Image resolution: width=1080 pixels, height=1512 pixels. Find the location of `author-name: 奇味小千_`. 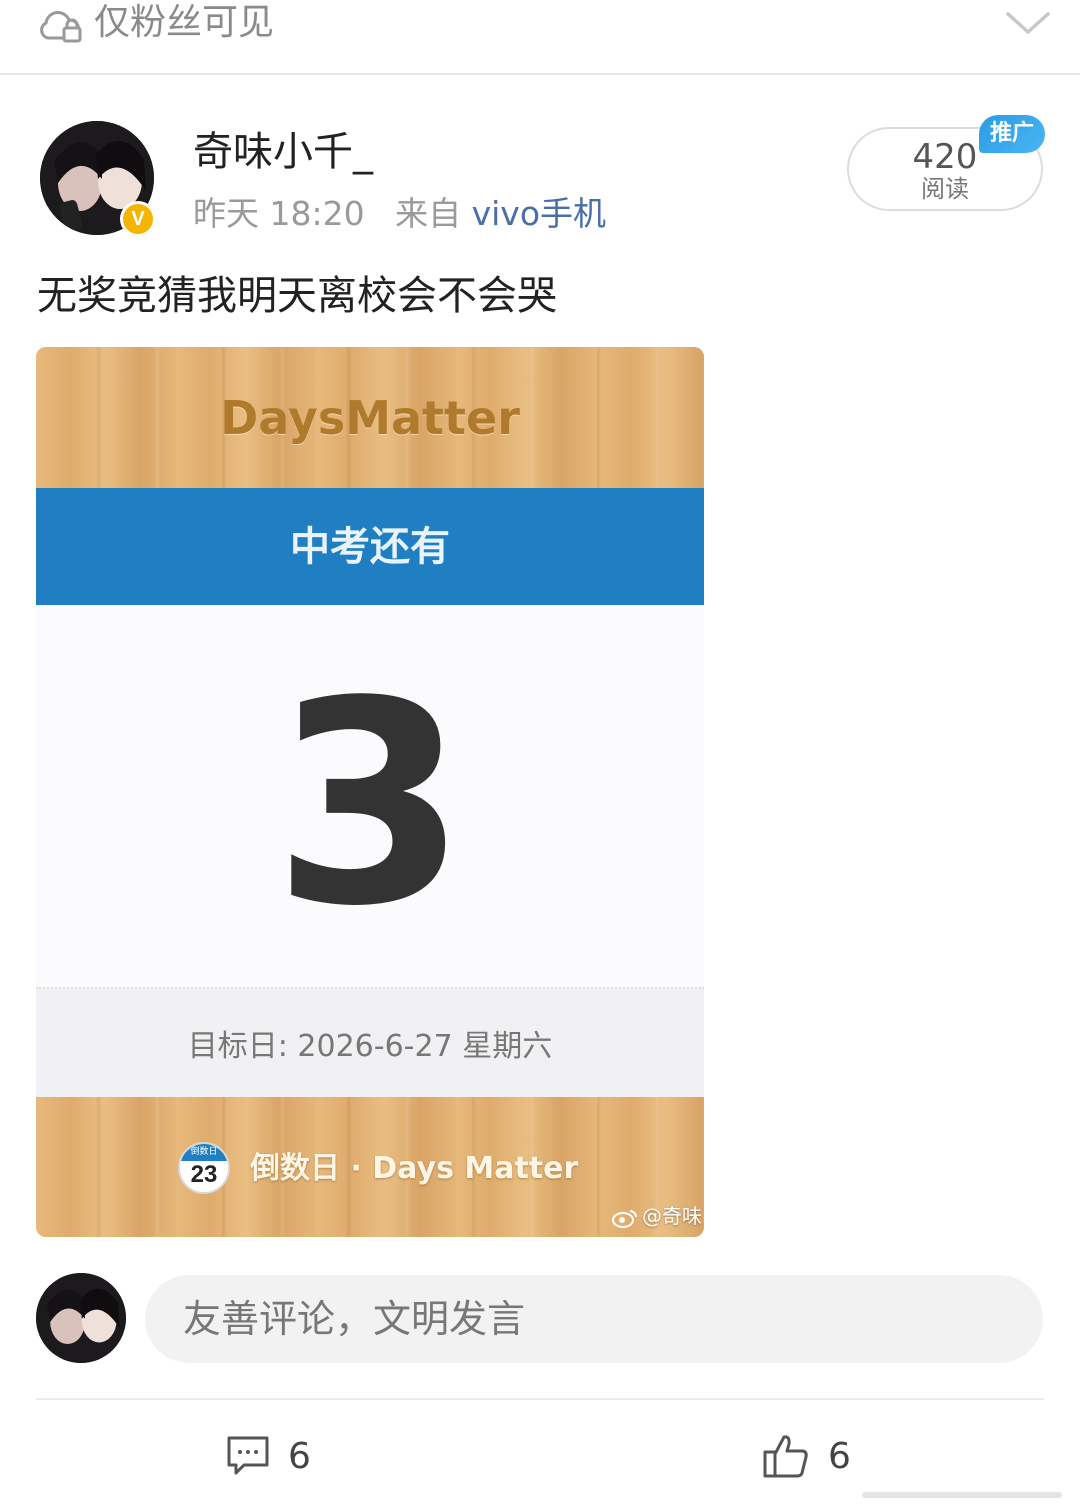

author-name: 奇味小千_ is located at coordinates (283, 152).